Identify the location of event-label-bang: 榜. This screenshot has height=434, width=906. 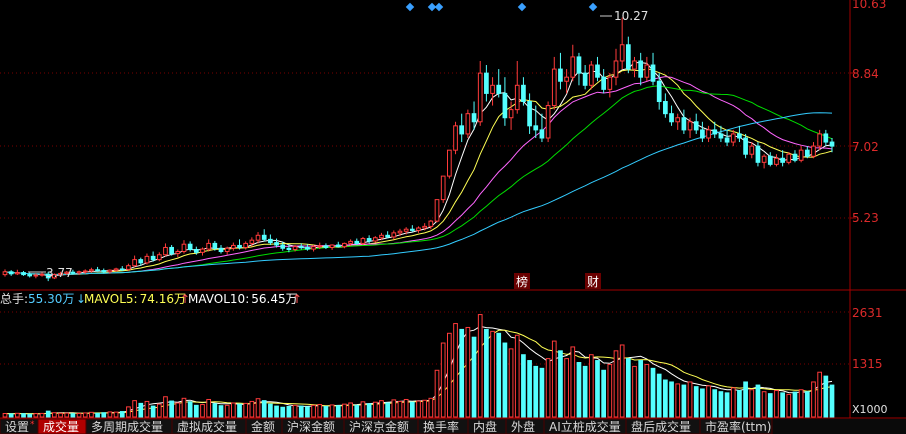
(522, 281).